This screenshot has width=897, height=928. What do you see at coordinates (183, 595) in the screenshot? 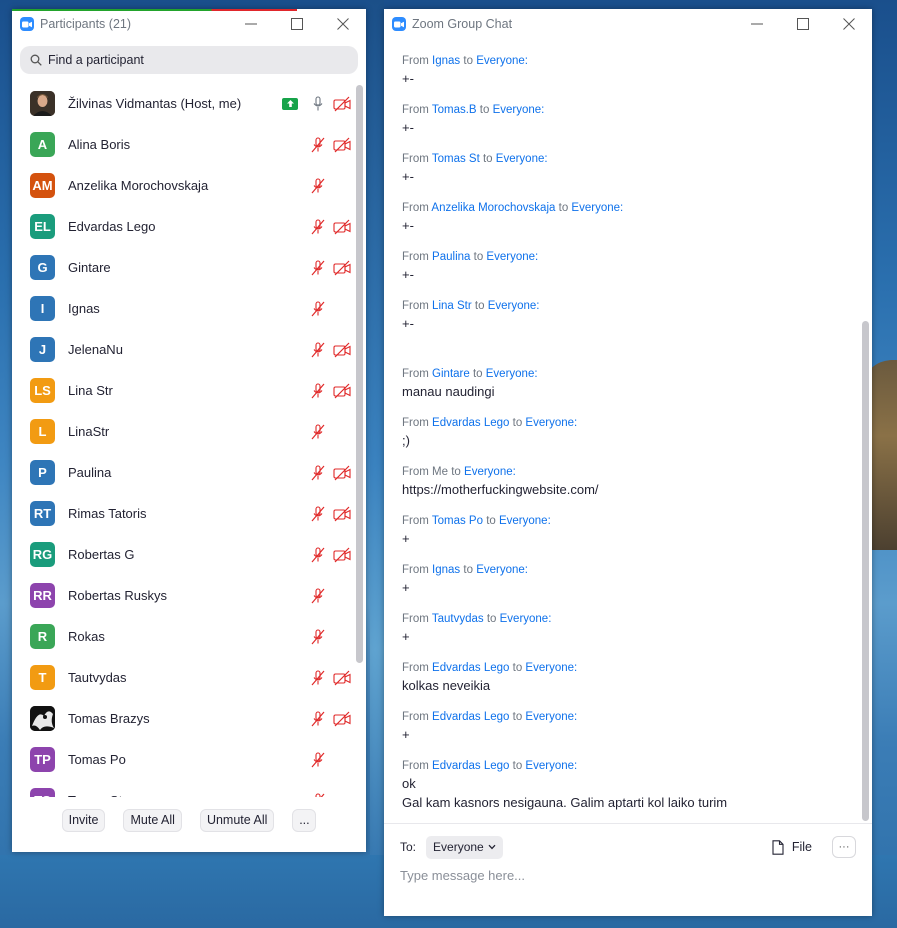
I see `participant-row: RR Robertas Ruskys` at bounding box center [183, 595].